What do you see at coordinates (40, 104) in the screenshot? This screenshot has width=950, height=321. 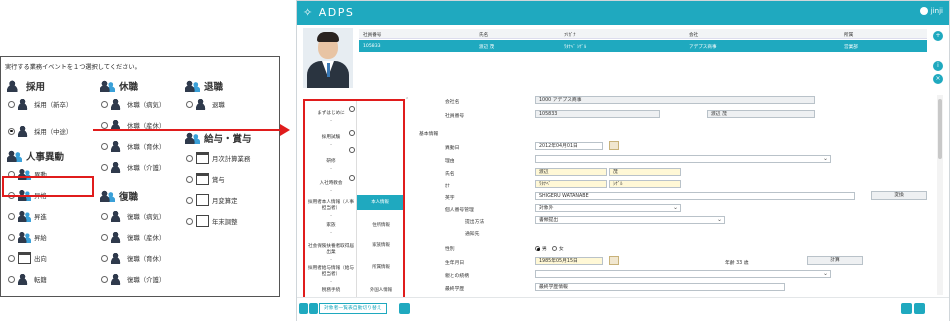 I see `radio-hire-new: 採用（新卒）` at bounding box center [40, 104].